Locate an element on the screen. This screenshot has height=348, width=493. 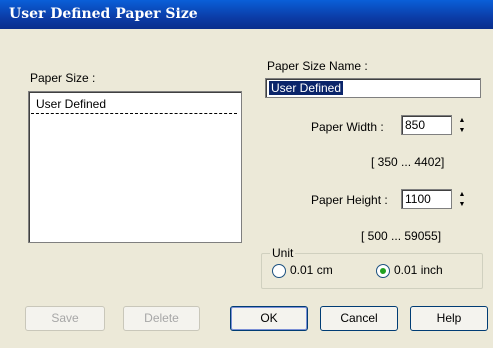
paper-size-label: Paper Size : is located at coordinates (63, 78).